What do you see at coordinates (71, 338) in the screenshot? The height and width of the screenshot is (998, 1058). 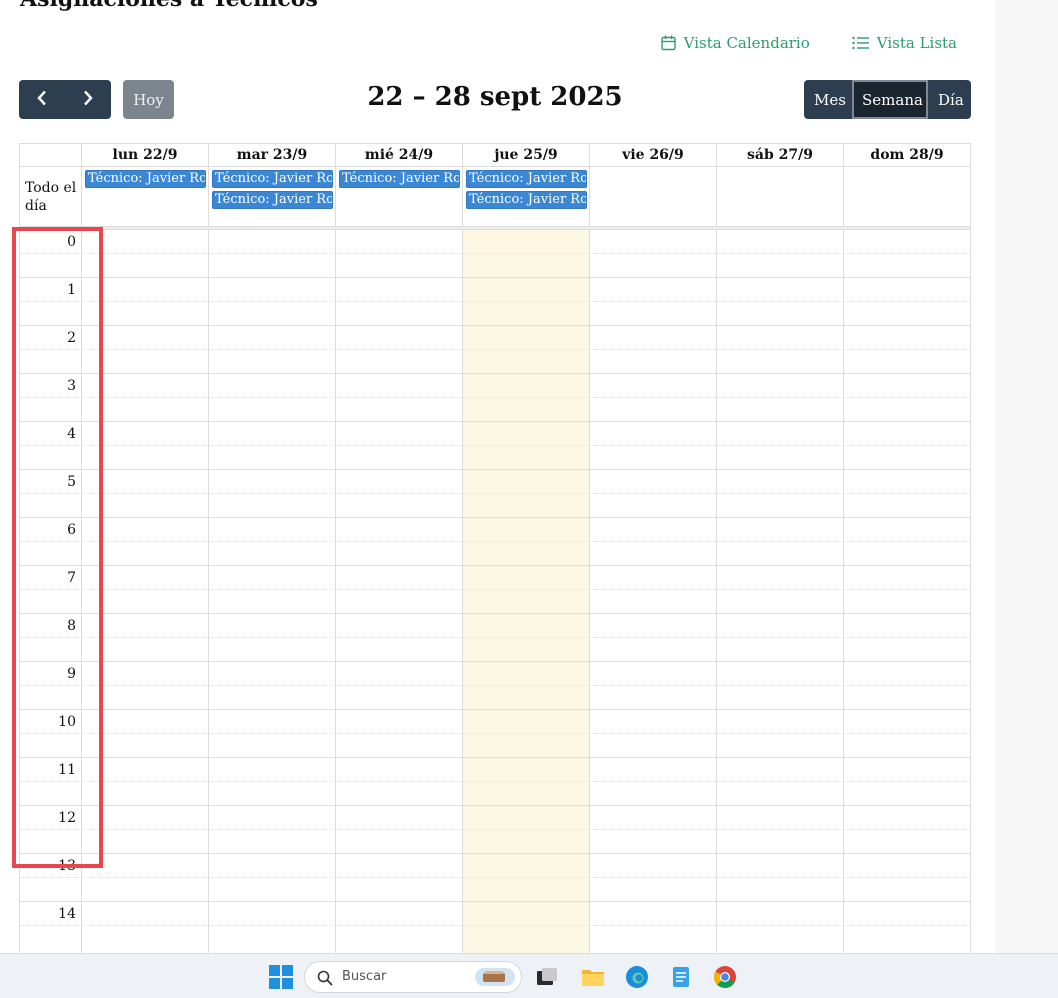 I see `hour-label: 2` at bounding box center [71, 338].